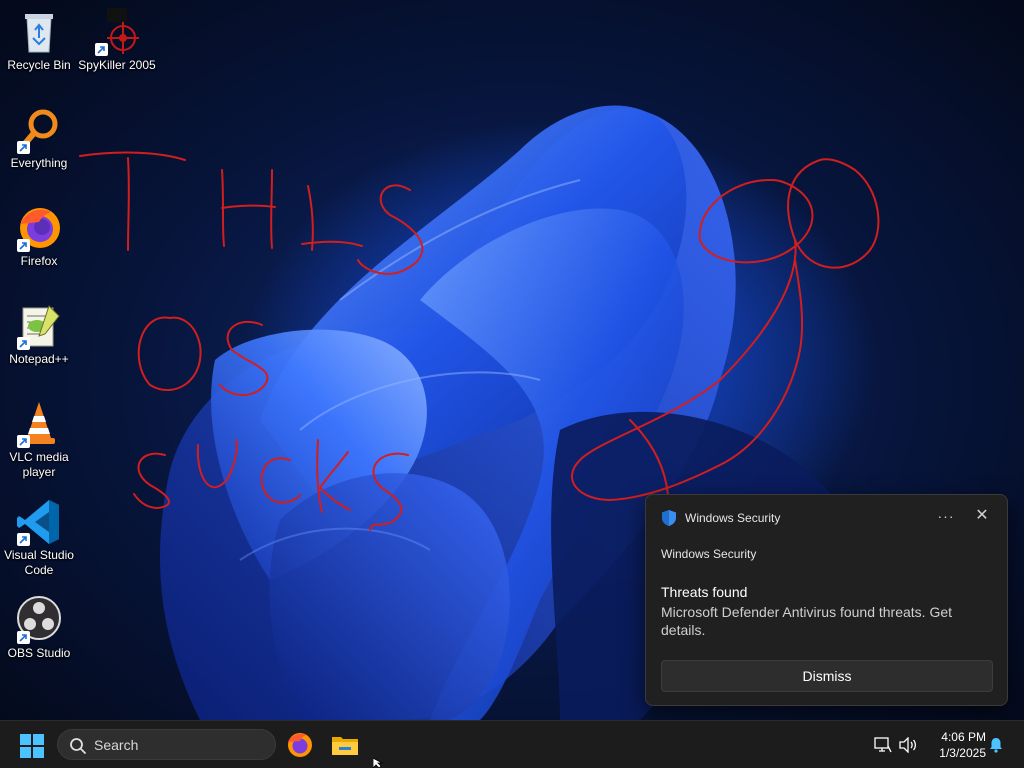 The width and height of the screenshot is (1024, 768). I want to click on desktop-icon-recycle-bin: Recycle Bin, so click(39, 40).